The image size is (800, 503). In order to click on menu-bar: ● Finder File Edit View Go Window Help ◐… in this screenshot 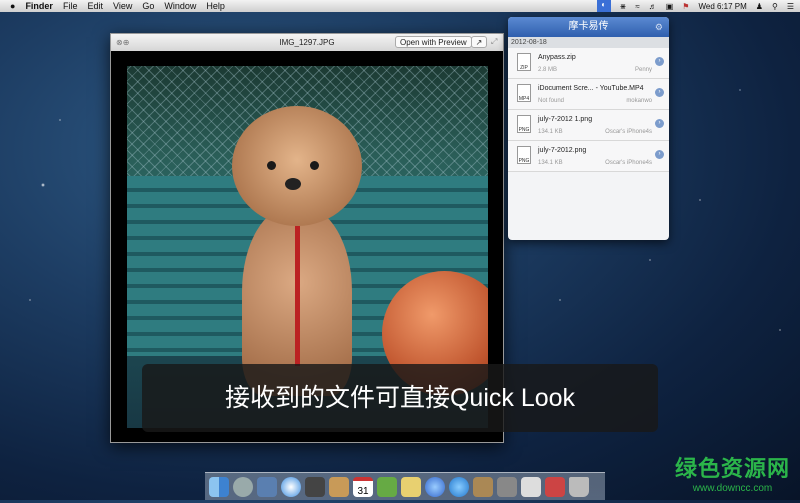, I will do `click(400, 6)`.